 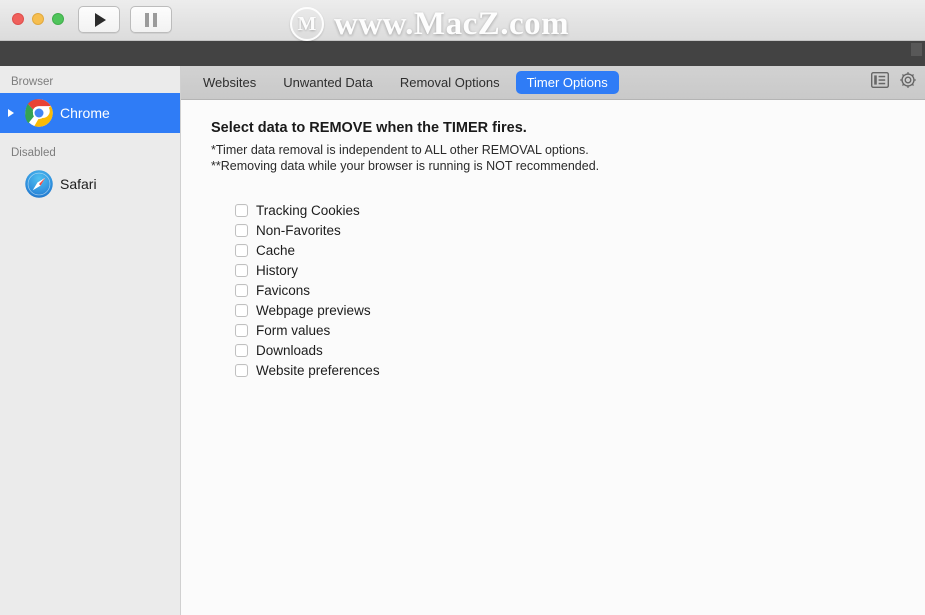 What do you see at coordinates (308, 210) in the screenshot?
I see `checkbox-label-tracking-cookies: Tracking Cookies` at bounding box center [308, 210].